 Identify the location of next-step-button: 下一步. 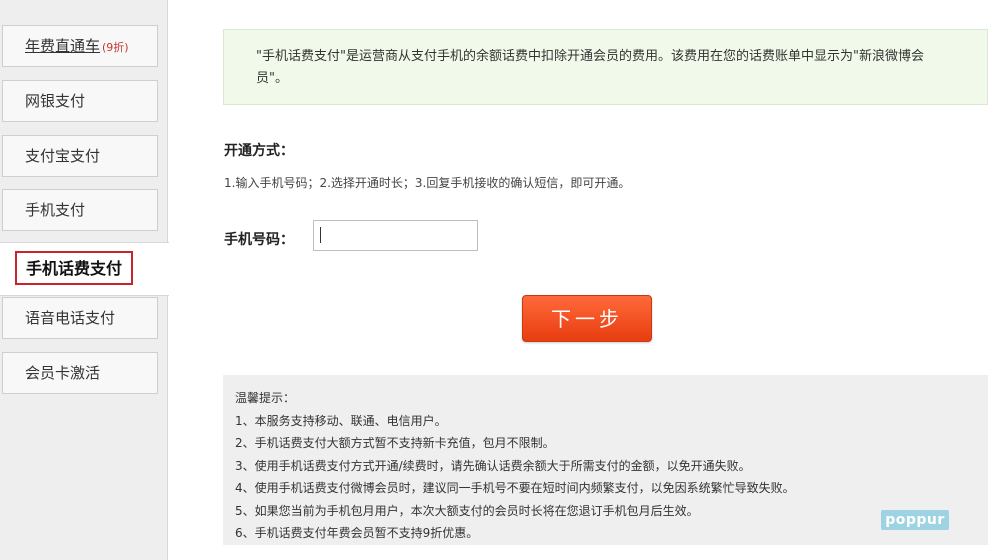
(587, 318).